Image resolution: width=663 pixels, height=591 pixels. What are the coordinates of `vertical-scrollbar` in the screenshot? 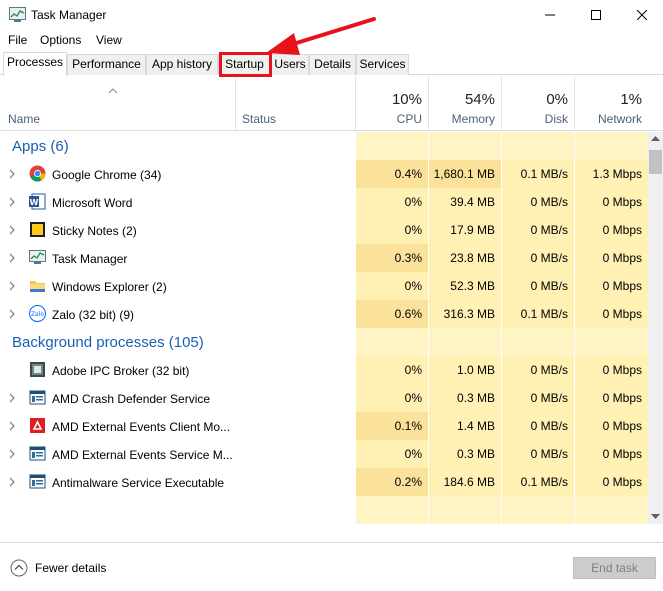 It's located at (655, 328).